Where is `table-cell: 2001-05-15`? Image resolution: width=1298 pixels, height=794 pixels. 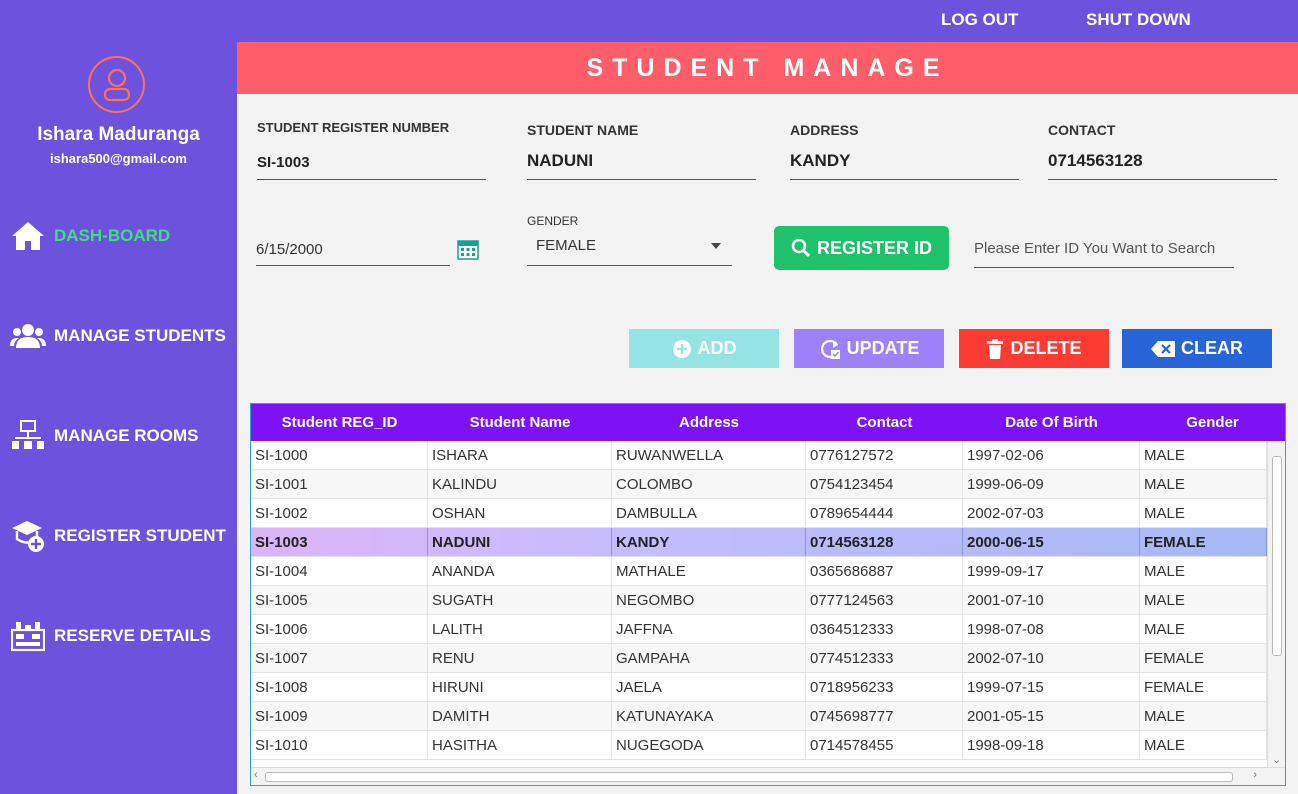 table-cell: 2001-05-15 is located at coordinates (1051, 716).